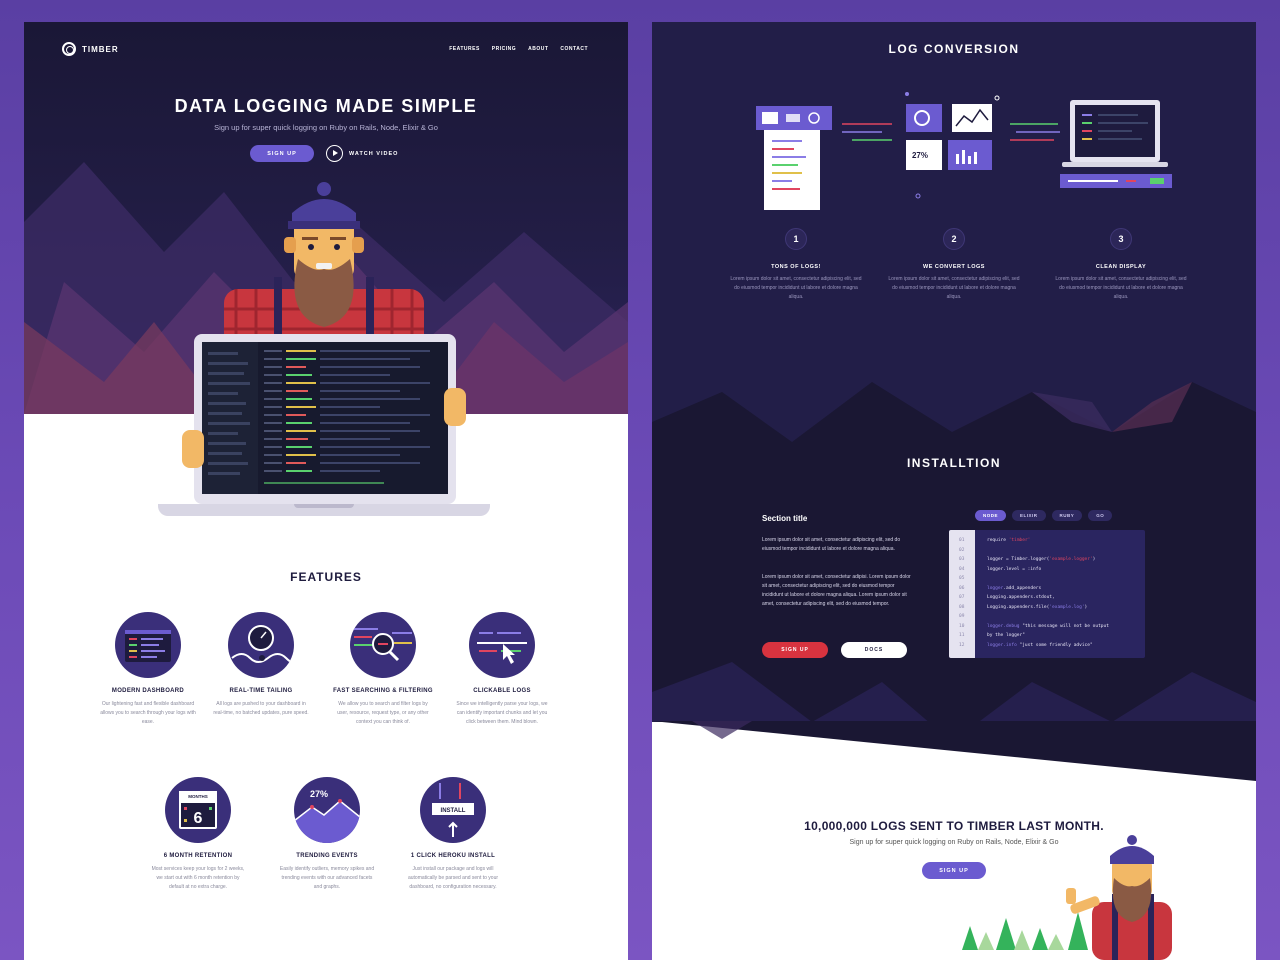 The height and width of the screenshot is (960, 1280). I want to click on nav-link-contact: CONTACT, so click(574, 49).